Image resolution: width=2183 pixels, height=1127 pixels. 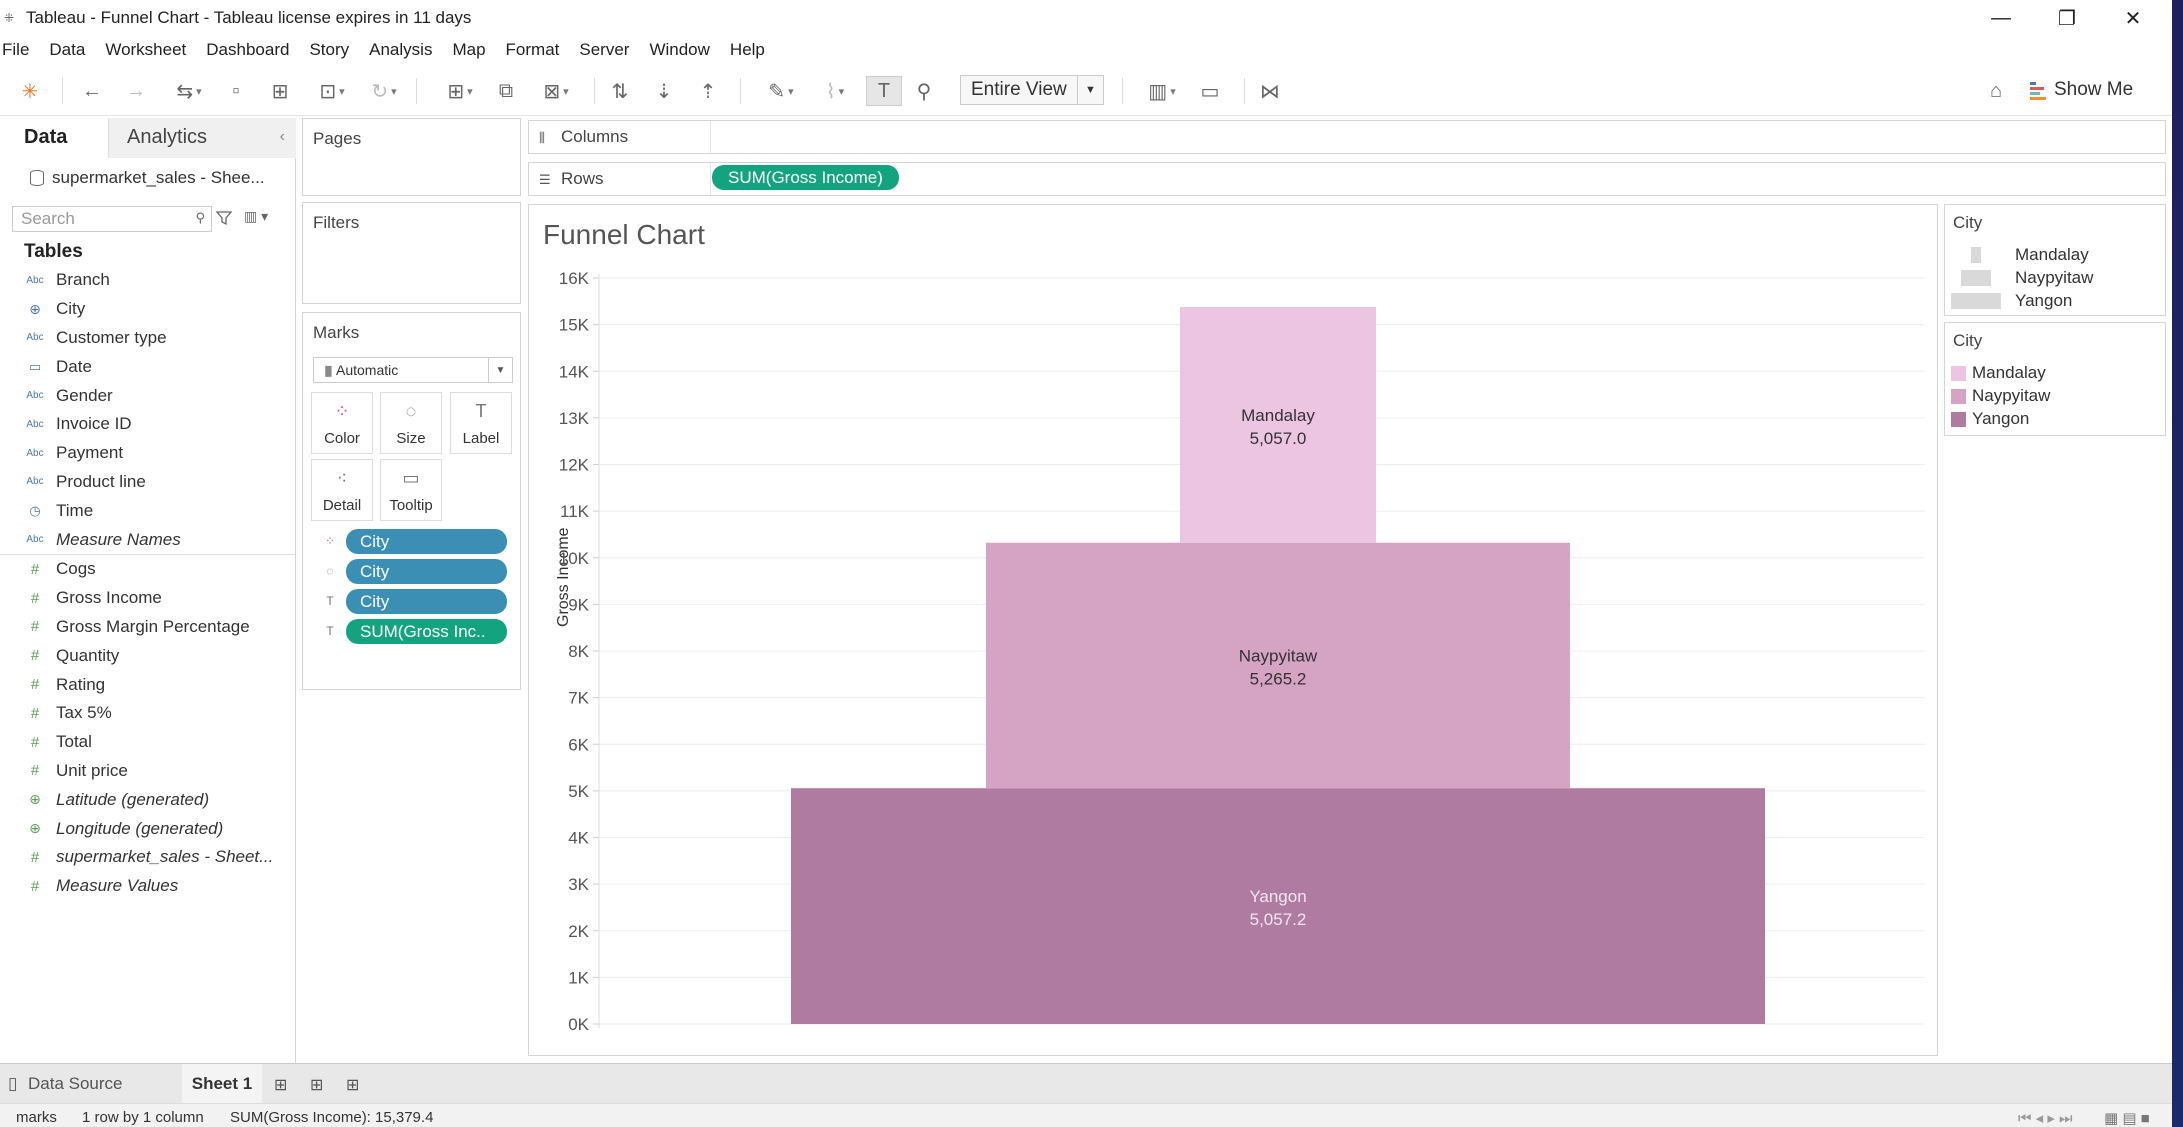 What do you see at coordinates (413, 370) in the screenshot?
I see `mark-type-select: ▐▌ Automatic ▼` at bounding box center [413, 370].